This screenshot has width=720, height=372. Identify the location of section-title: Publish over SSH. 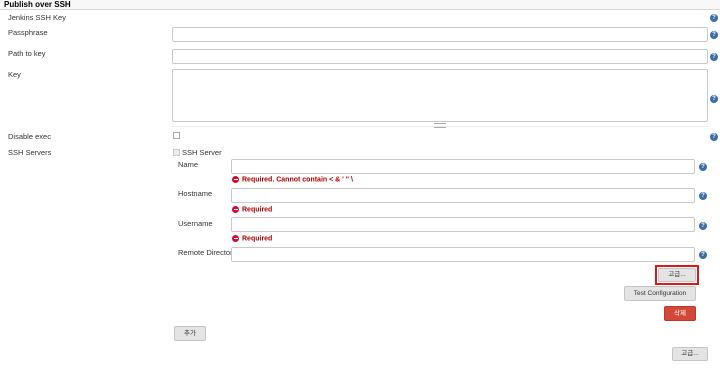
(37, 4).